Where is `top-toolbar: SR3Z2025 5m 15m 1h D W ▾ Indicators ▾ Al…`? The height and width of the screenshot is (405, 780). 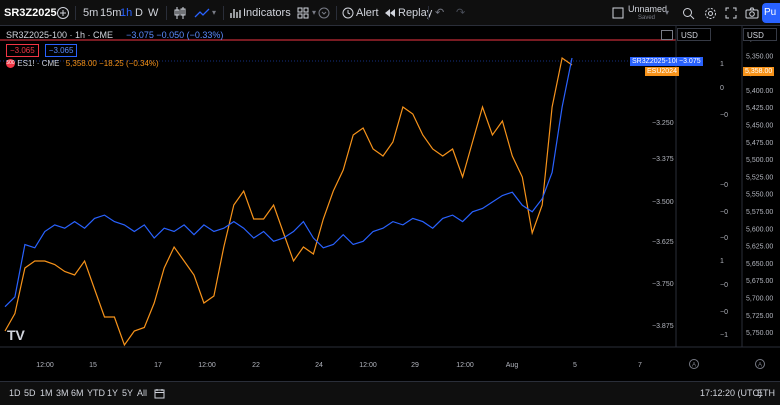
top-toolbar: SR3Z2025 5m 15m 1h D W ▾ Indicators ▾ Al… is located at coordinates (390, 13).